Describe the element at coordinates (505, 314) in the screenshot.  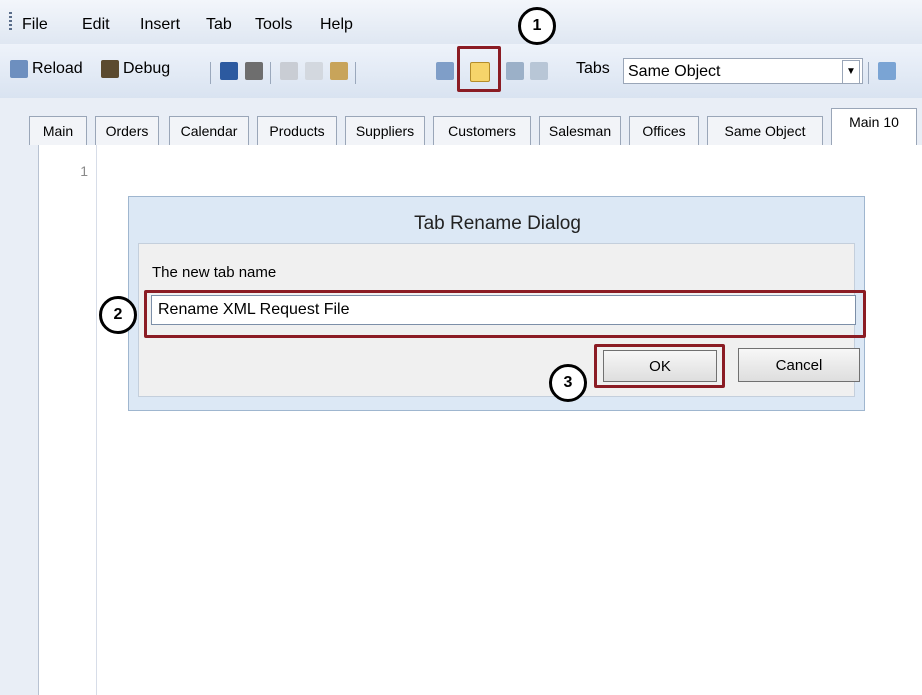
I see `input-highlight` at that location.